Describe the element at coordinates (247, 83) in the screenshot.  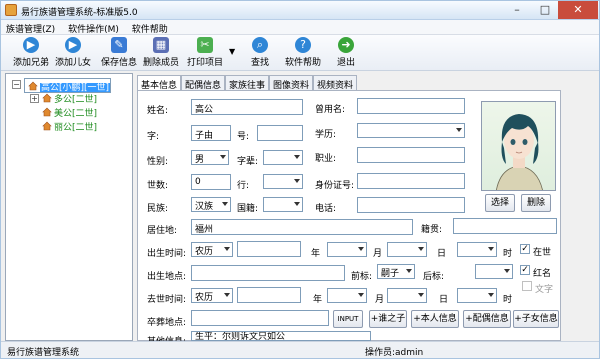
I see `tab-family-history: 家族往事` at that location.